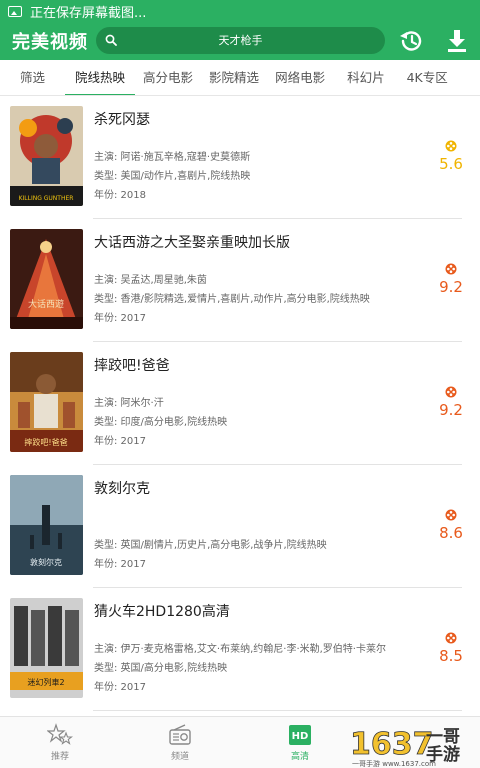 This screenshot has height=768, width=480. What do you see at coordinates (277, 710) in the screenshot?
I see `row-divider` at bounding box center [277, 710].